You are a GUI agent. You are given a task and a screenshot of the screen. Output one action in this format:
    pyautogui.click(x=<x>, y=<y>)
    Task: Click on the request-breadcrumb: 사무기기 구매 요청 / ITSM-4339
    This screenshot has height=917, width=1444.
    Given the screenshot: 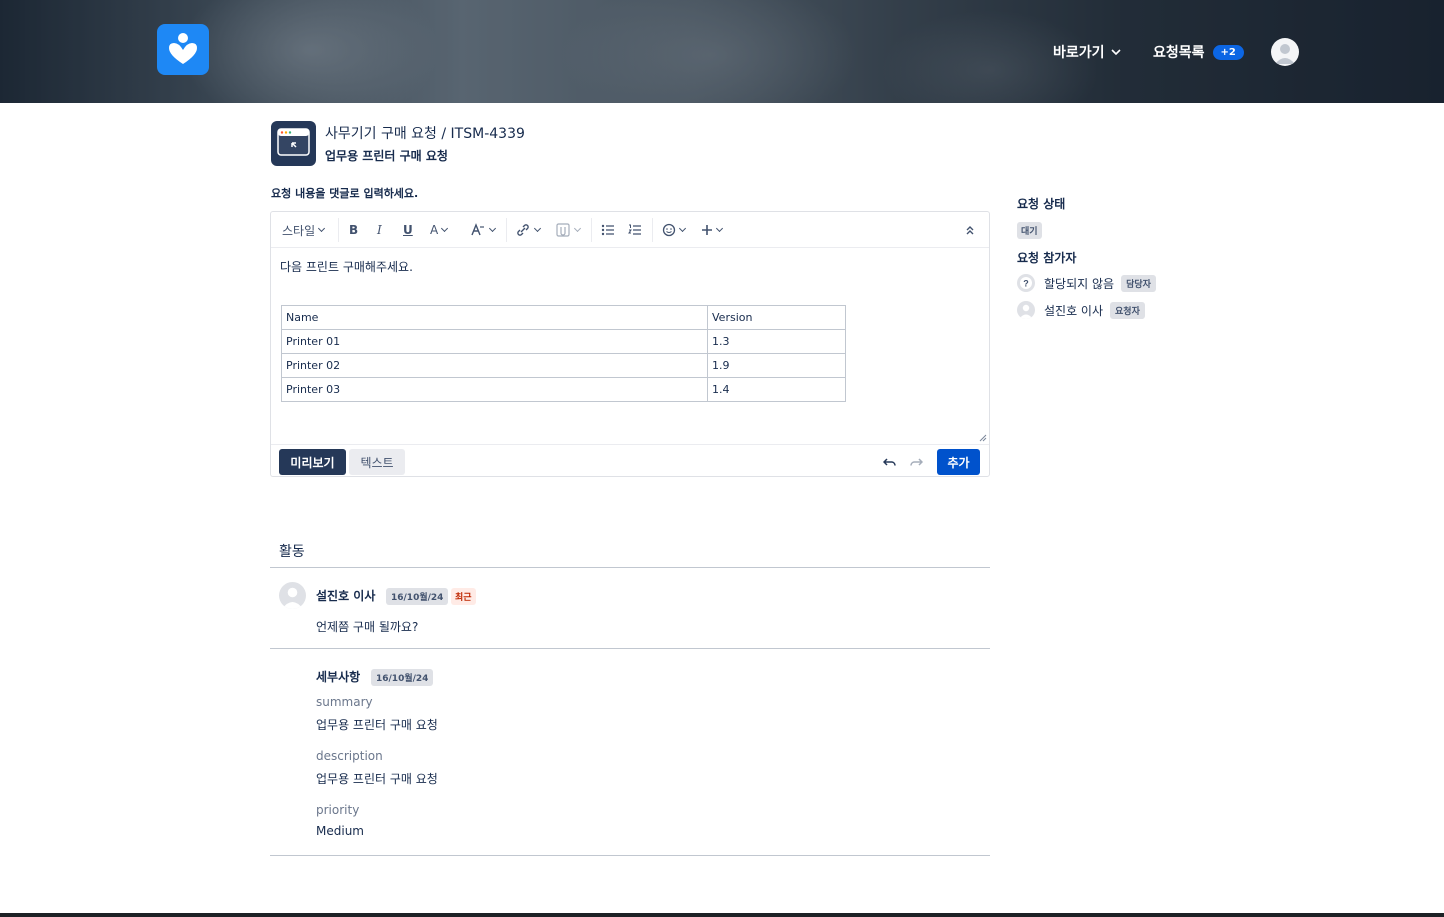 What is the action you would take?
    pyautogui.click(x=425, y=133)
    